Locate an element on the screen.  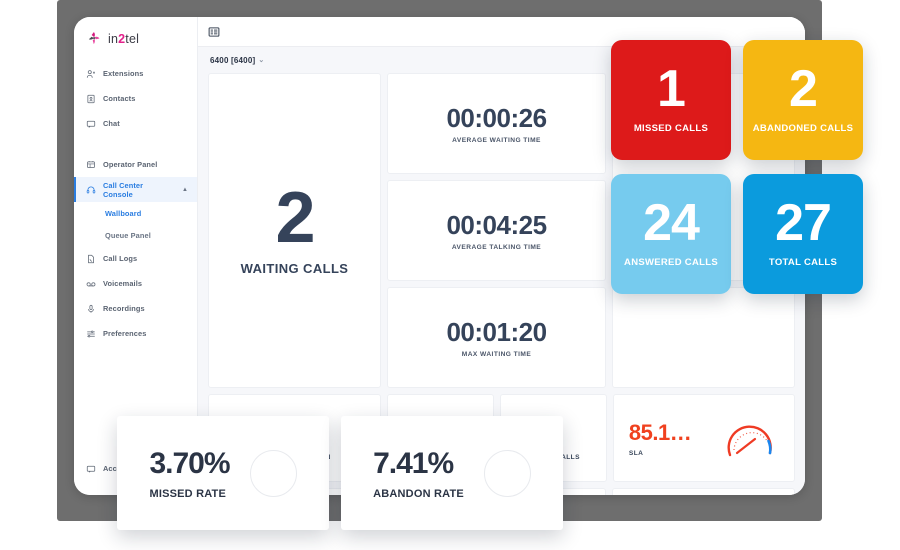
sidebar-item-label: Preferences is located at coordinates (125, 333).